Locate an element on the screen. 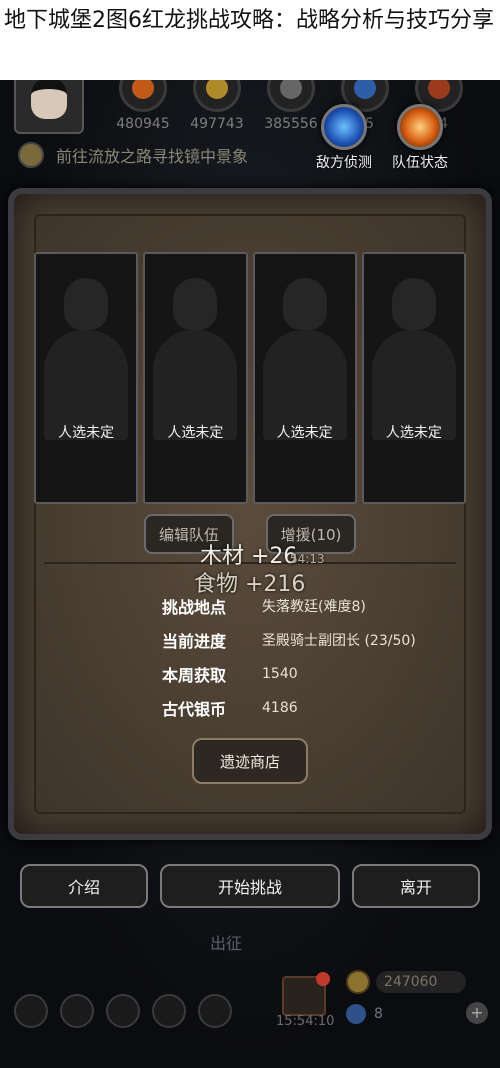 This screenshot has width=500, height=1068. info-key: 本周获取 is located at coordinates (194, 675).